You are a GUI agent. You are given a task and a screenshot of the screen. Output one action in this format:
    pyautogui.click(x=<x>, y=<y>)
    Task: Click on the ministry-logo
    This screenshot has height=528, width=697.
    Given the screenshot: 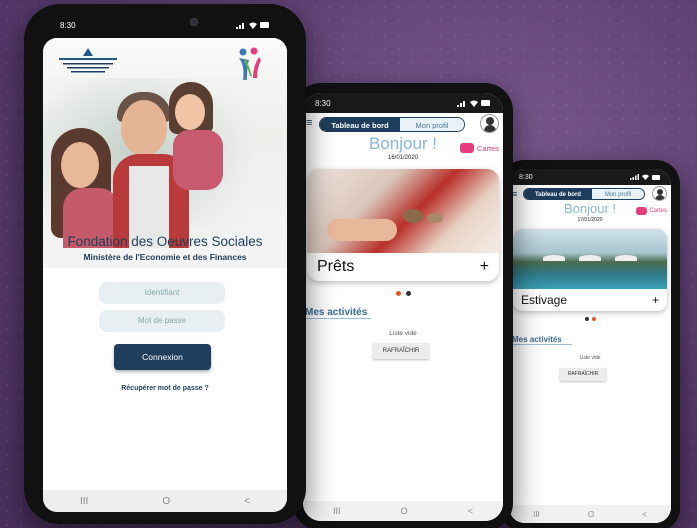 What is the action you would take?
    pyautogui.click(x=88, y=63)
    